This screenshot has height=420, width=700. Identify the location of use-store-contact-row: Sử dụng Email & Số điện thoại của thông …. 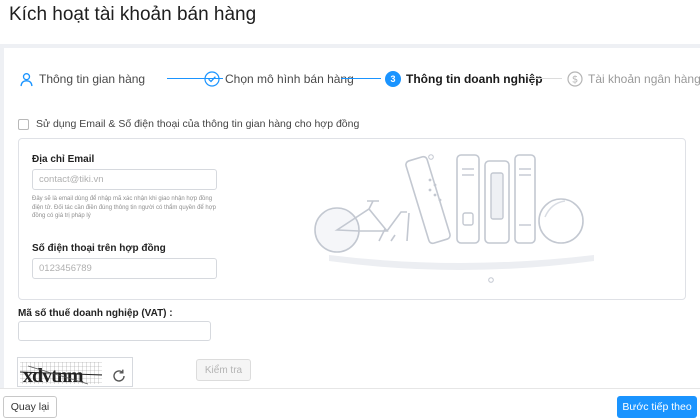
(188, 124).